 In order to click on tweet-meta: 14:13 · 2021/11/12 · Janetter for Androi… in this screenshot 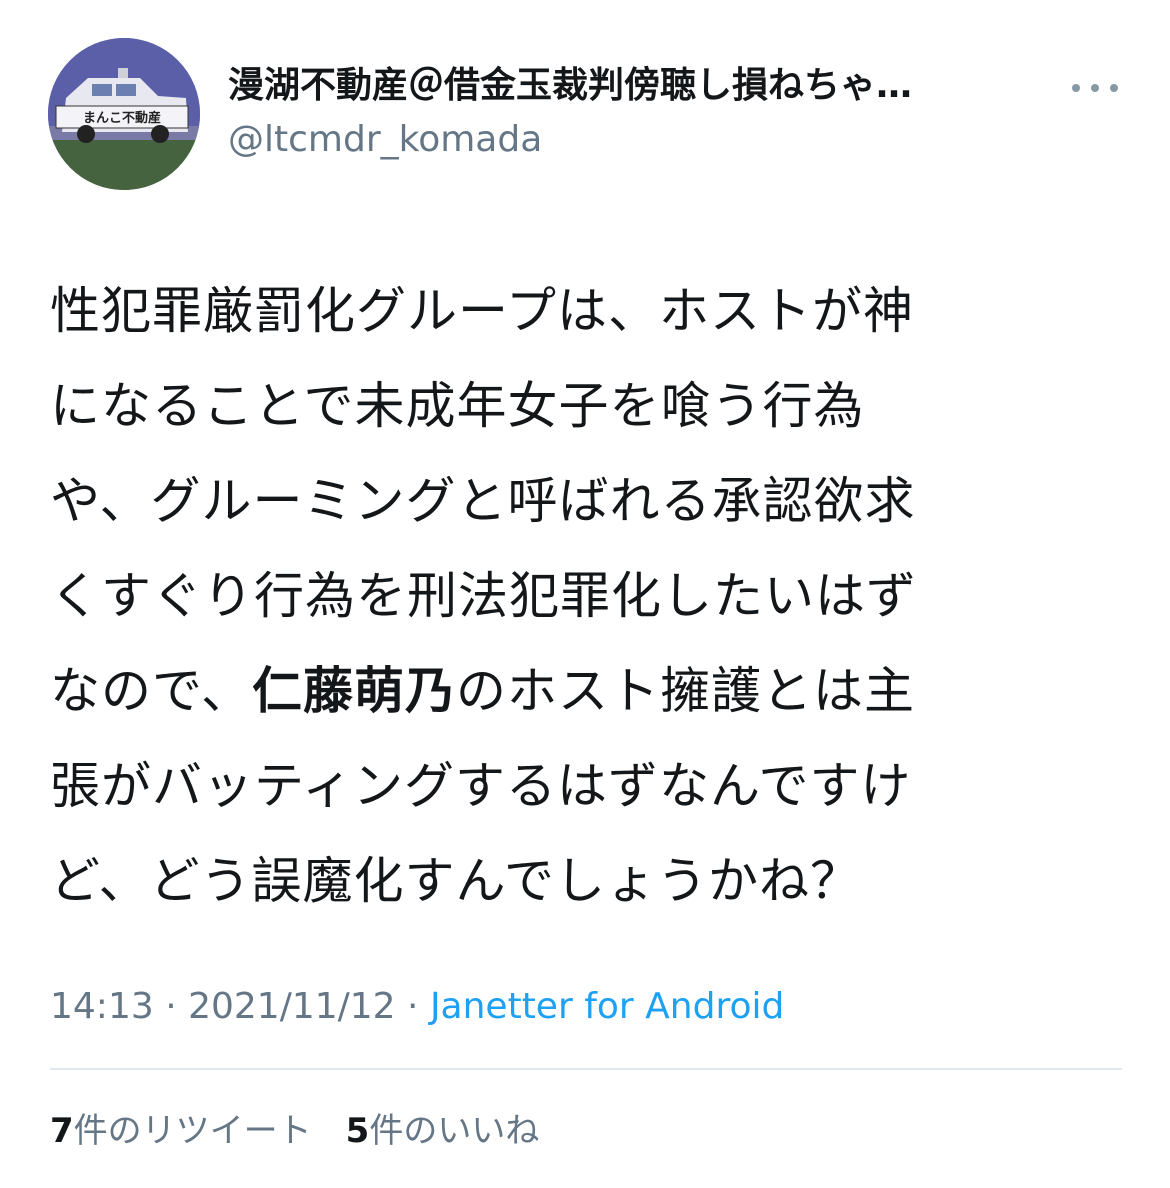, I will do `click(417, 1007)`.